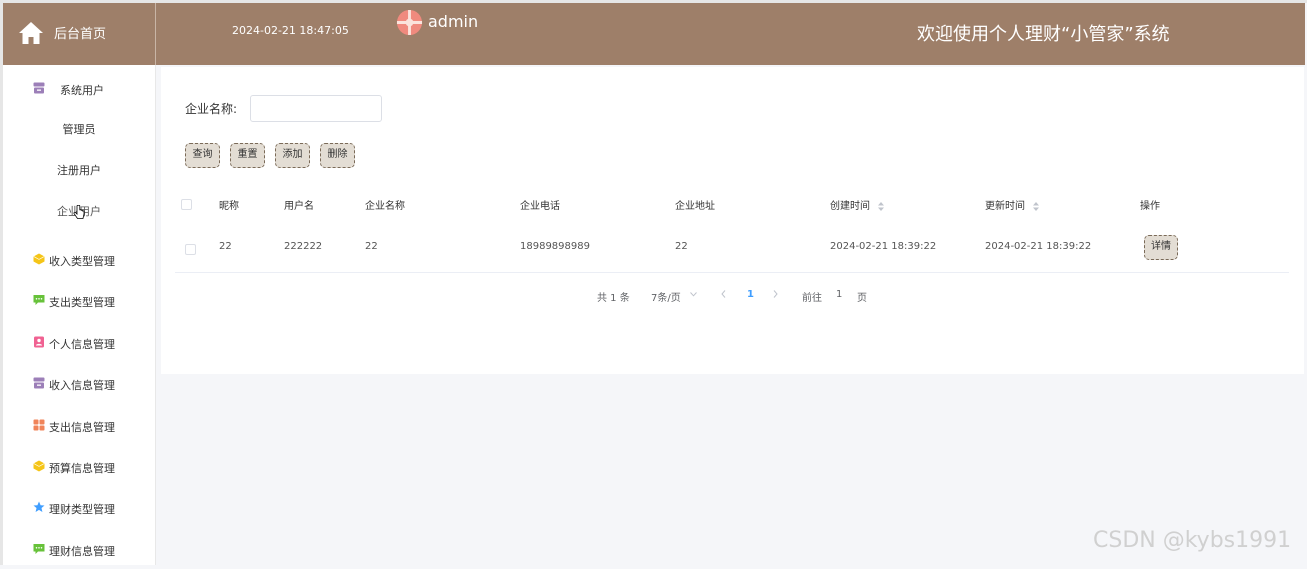 This screenshot has width=1307, height=569. Describe the element at coordinates (82, 551) in the screenshot. I see `sidebar-item-label: 理财信息管理` at that location.